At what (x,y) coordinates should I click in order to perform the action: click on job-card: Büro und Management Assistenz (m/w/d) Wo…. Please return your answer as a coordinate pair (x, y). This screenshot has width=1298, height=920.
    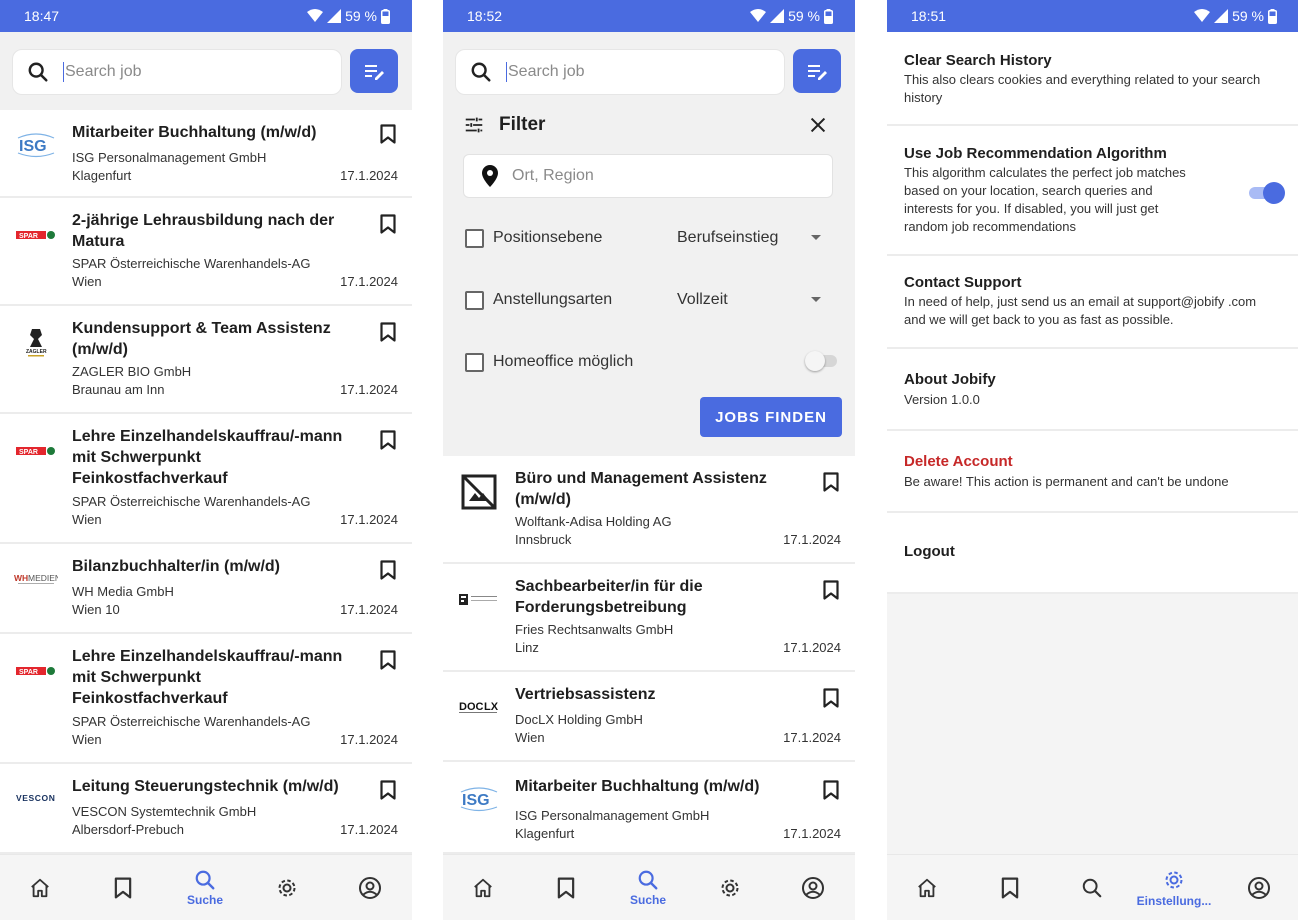
    Looking at the image, I should click on (649, 510).